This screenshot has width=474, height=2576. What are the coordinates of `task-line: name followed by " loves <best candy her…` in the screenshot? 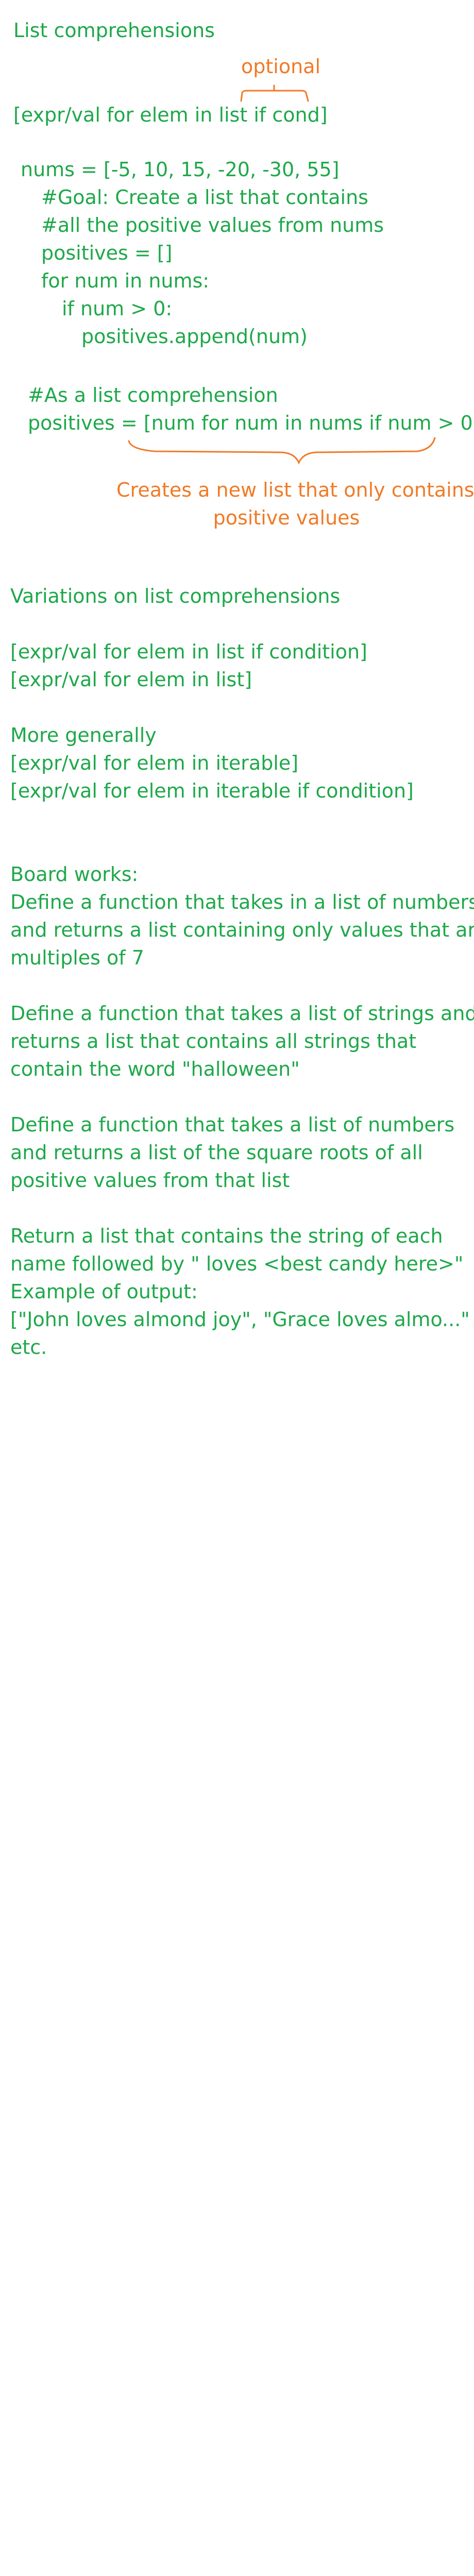 It's located at (237, 1263).